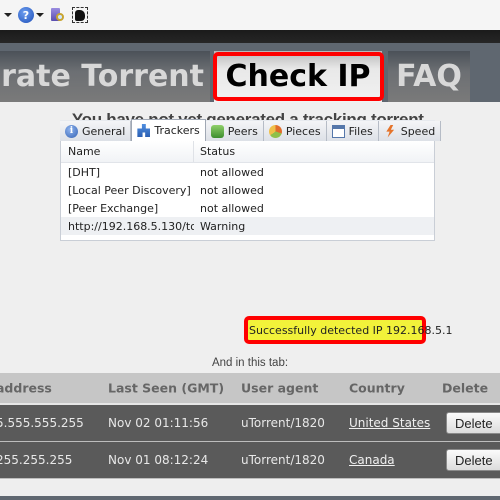 The height and width of the screenshot is (500, 500). I want to click on utorrent-tab-peers: Peers, so click(234, 131).